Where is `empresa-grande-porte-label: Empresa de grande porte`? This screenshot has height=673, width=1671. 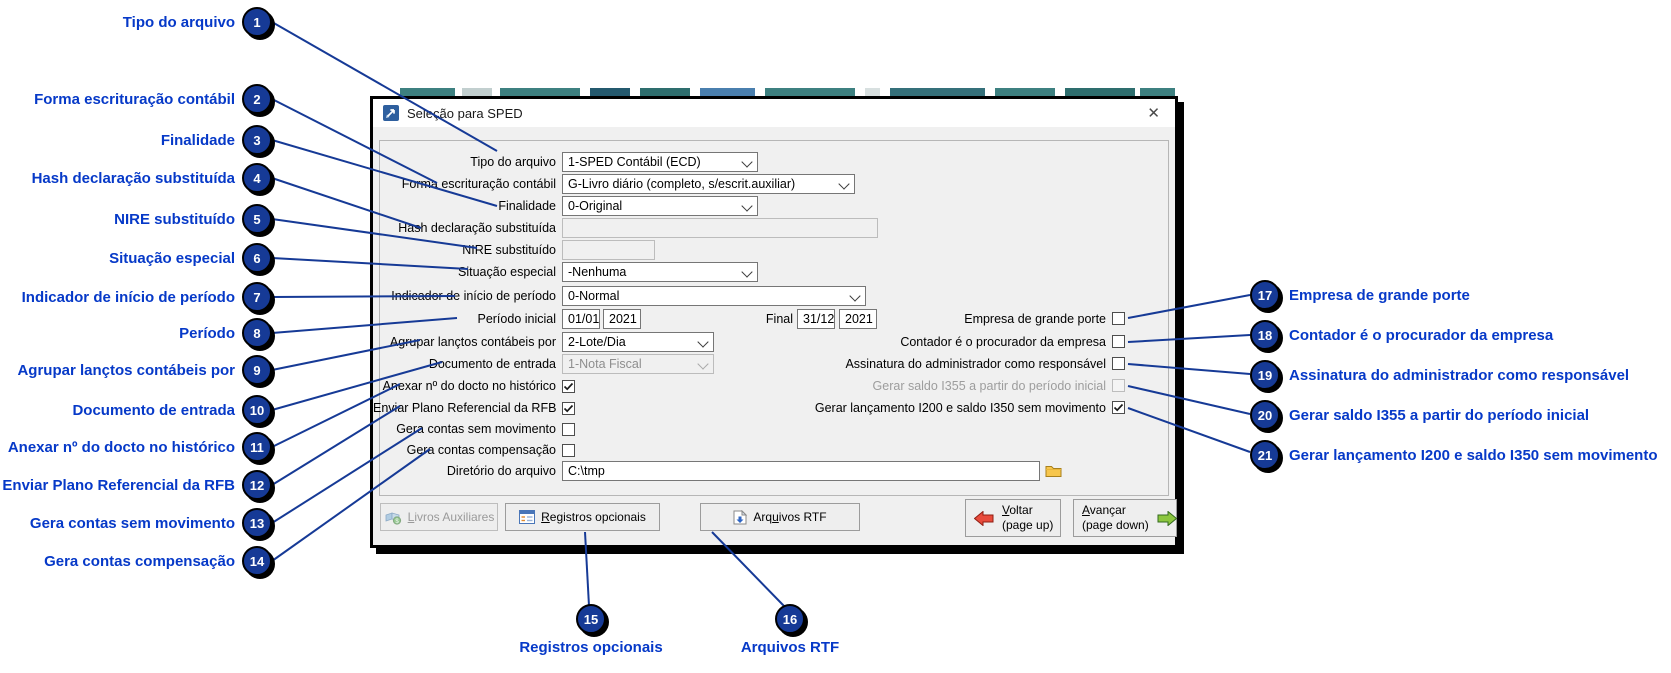 empresa-grande-porte-label: Empresa de grande porte is located at coordinates (1035, 319).